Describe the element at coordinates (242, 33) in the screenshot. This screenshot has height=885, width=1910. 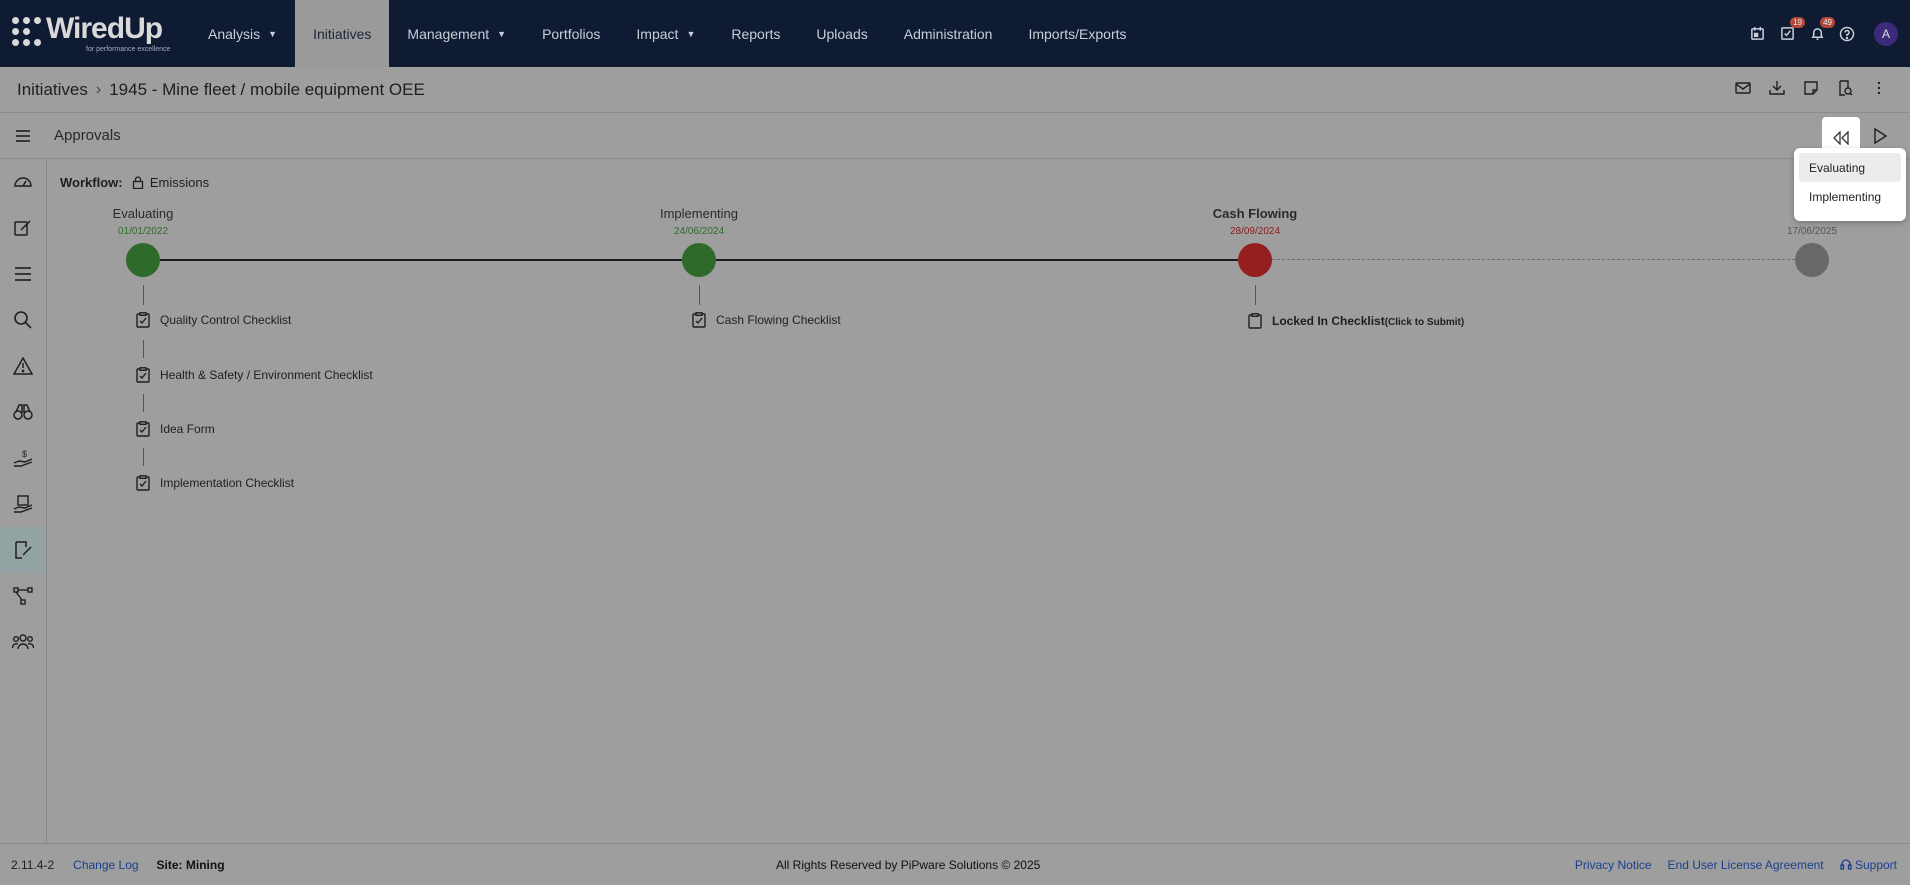
I see `nav-analysis: Analysis ▼` at that location.